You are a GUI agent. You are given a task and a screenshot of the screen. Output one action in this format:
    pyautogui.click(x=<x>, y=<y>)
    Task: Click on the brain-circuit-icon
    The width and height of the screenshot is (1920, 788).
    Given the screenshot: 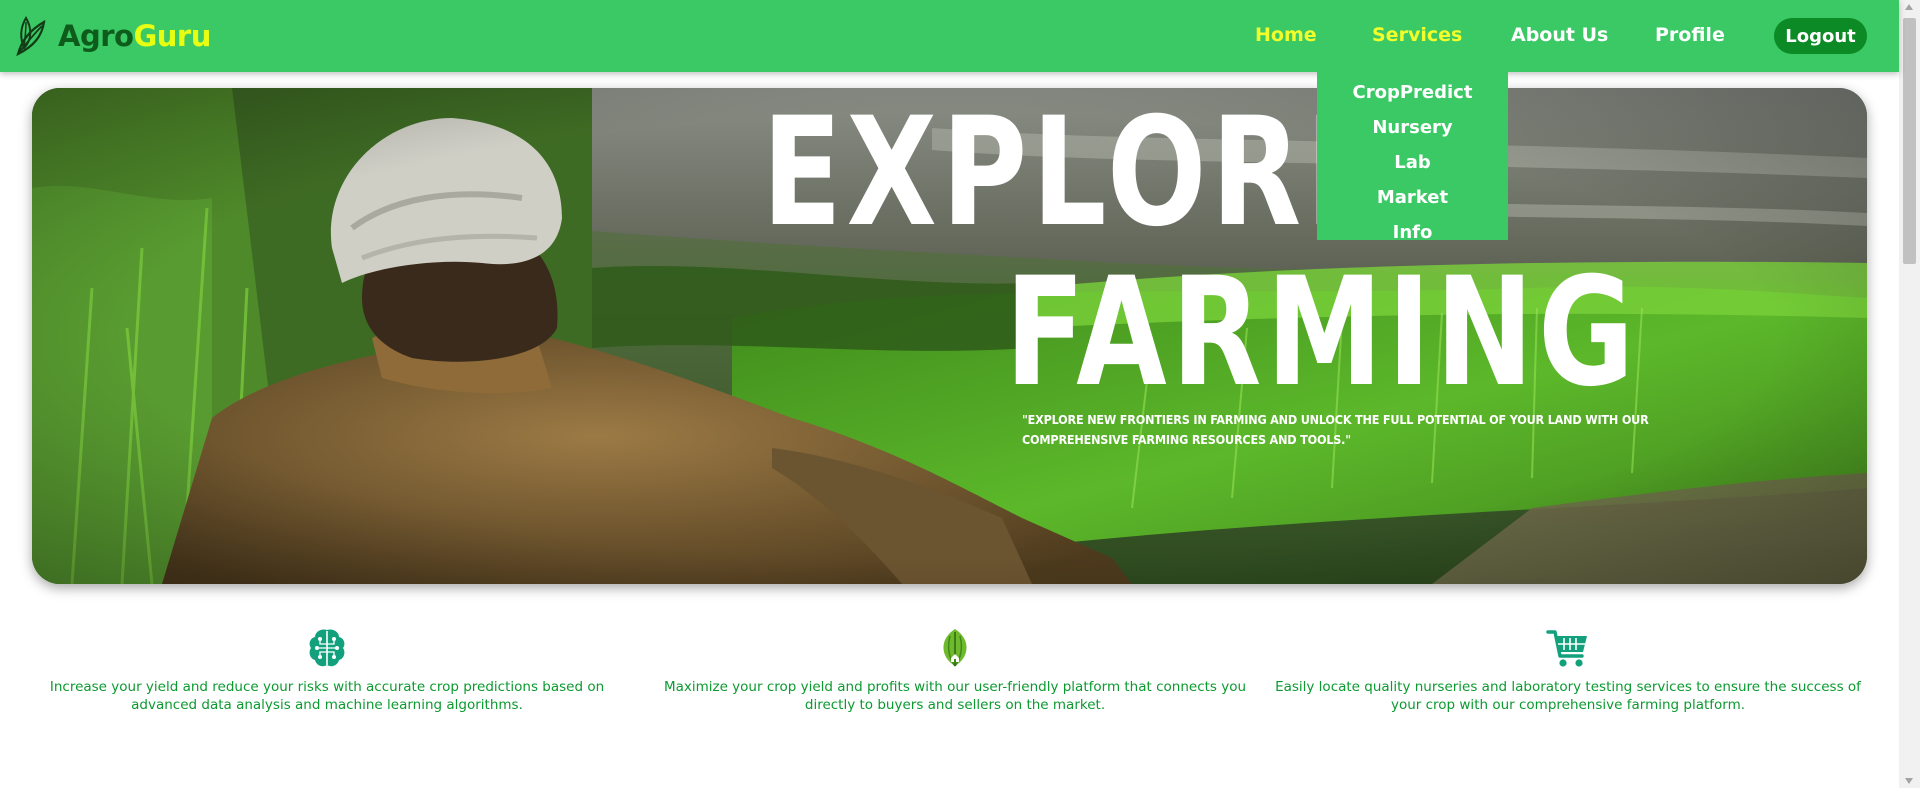 What is the action you would take?
    pyautogui.click(x=327, y=648)
    